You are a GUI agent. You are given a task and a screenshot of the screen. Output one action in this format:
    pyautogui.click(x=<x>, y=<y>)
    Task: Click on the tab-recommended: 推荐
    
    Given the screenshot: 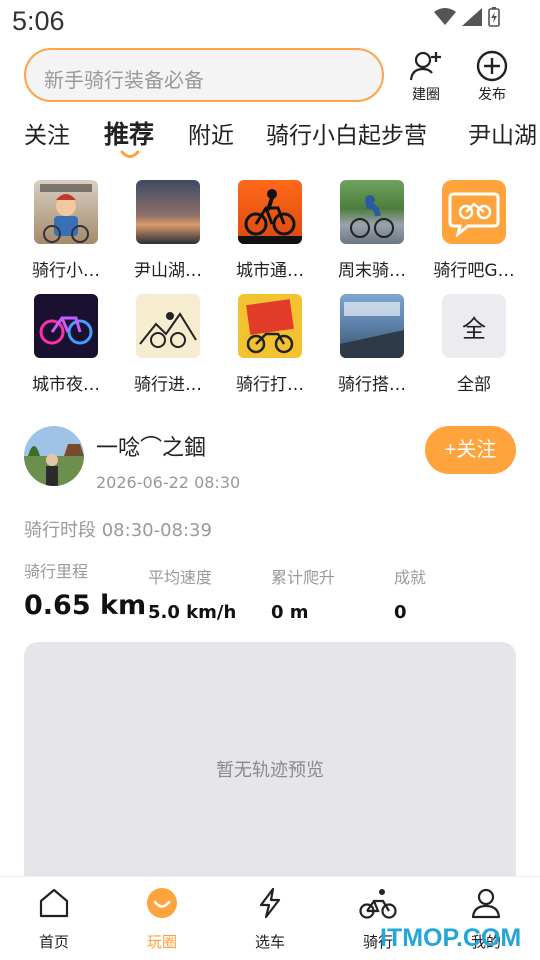 What is the action you would take?
    pyautogui.click(x=129, y=133)
    